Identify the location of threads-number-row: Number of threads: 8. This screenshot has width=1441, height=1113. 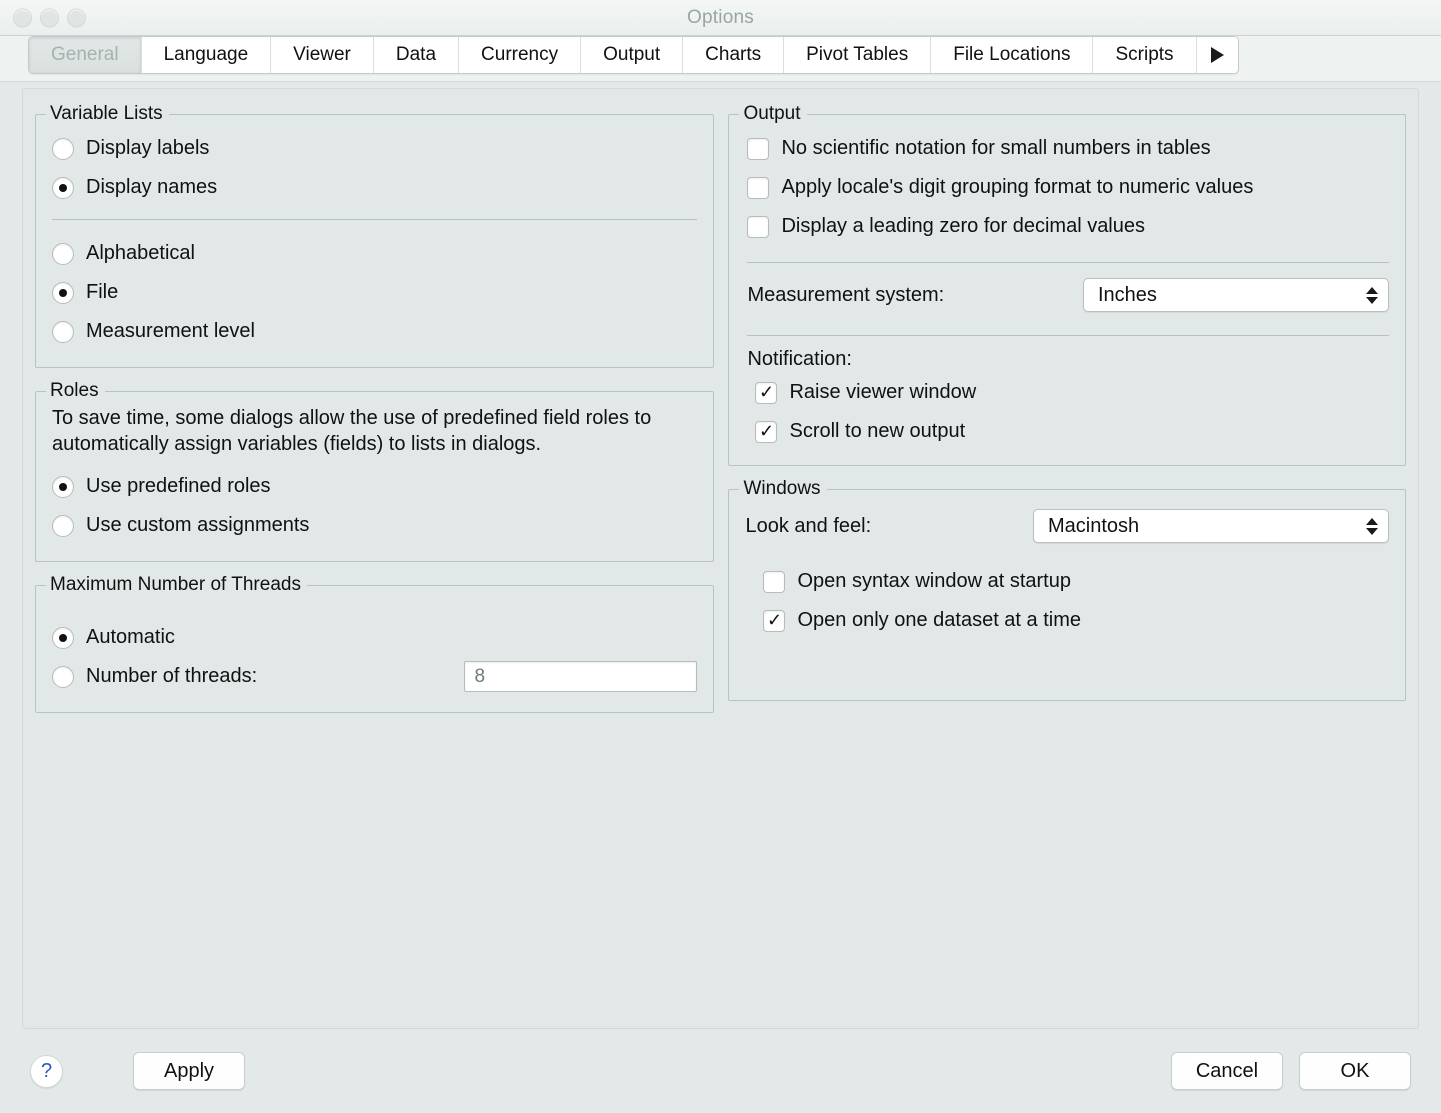
(375, 676).